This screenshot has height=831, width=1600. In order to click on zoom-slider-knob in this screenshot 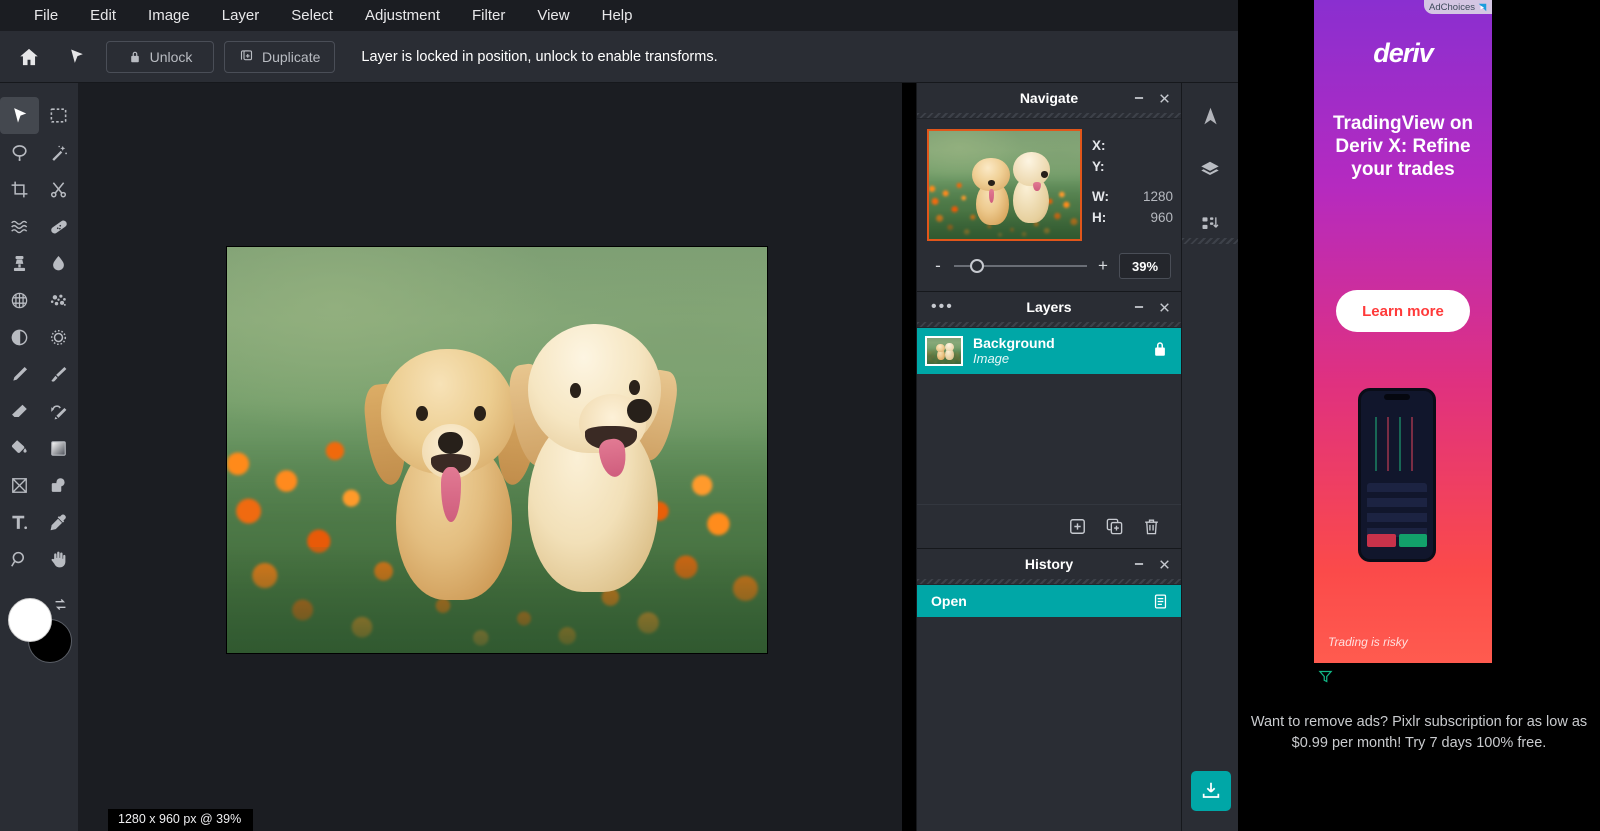, I will do `click(976, 266)`.